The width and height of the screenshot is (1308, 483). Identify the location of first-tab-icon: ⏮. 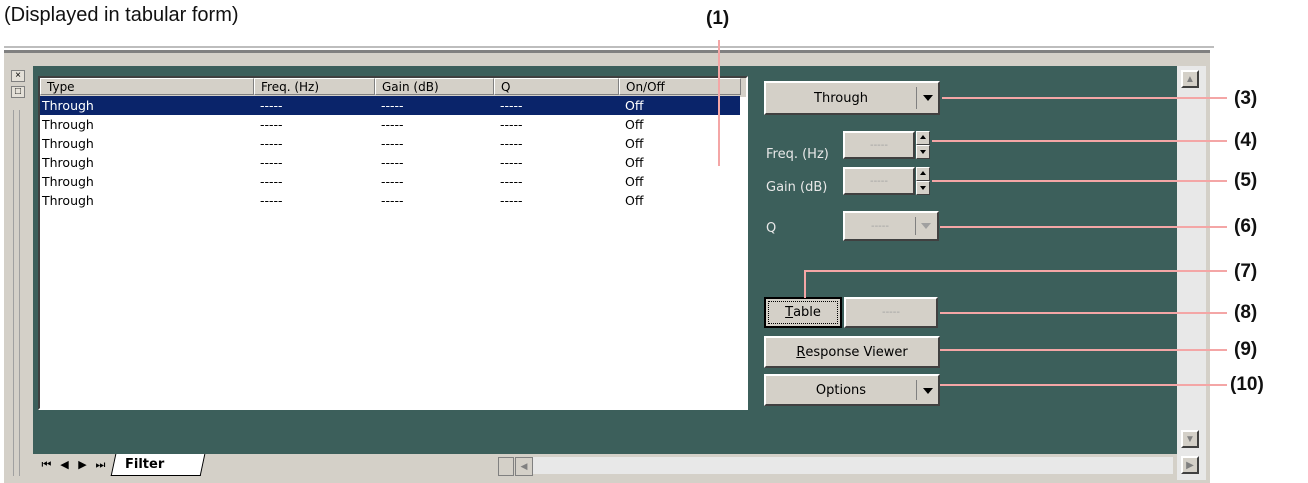
(46, 465).